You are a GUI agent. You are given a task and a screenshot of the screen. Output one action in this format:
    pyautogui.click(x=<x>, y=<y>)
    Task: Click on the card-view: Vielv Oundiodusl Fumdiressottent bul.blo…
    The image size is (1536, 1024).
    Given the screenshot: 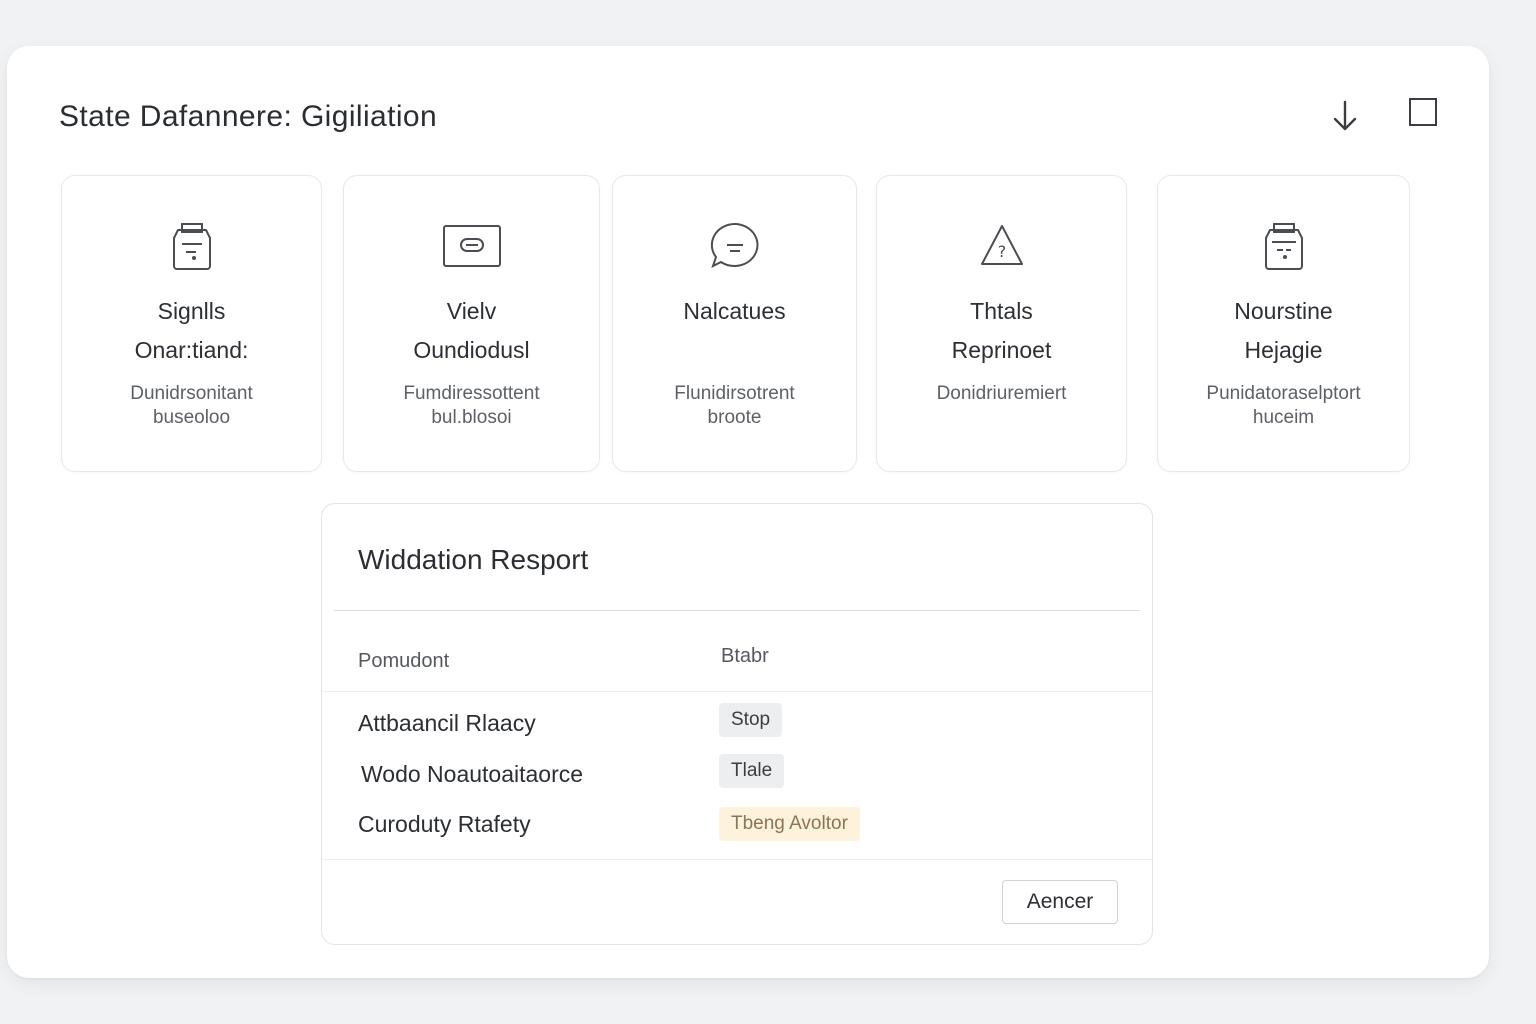 What is the action you would take?
    pyautogui.click(x=471, y=323)
    